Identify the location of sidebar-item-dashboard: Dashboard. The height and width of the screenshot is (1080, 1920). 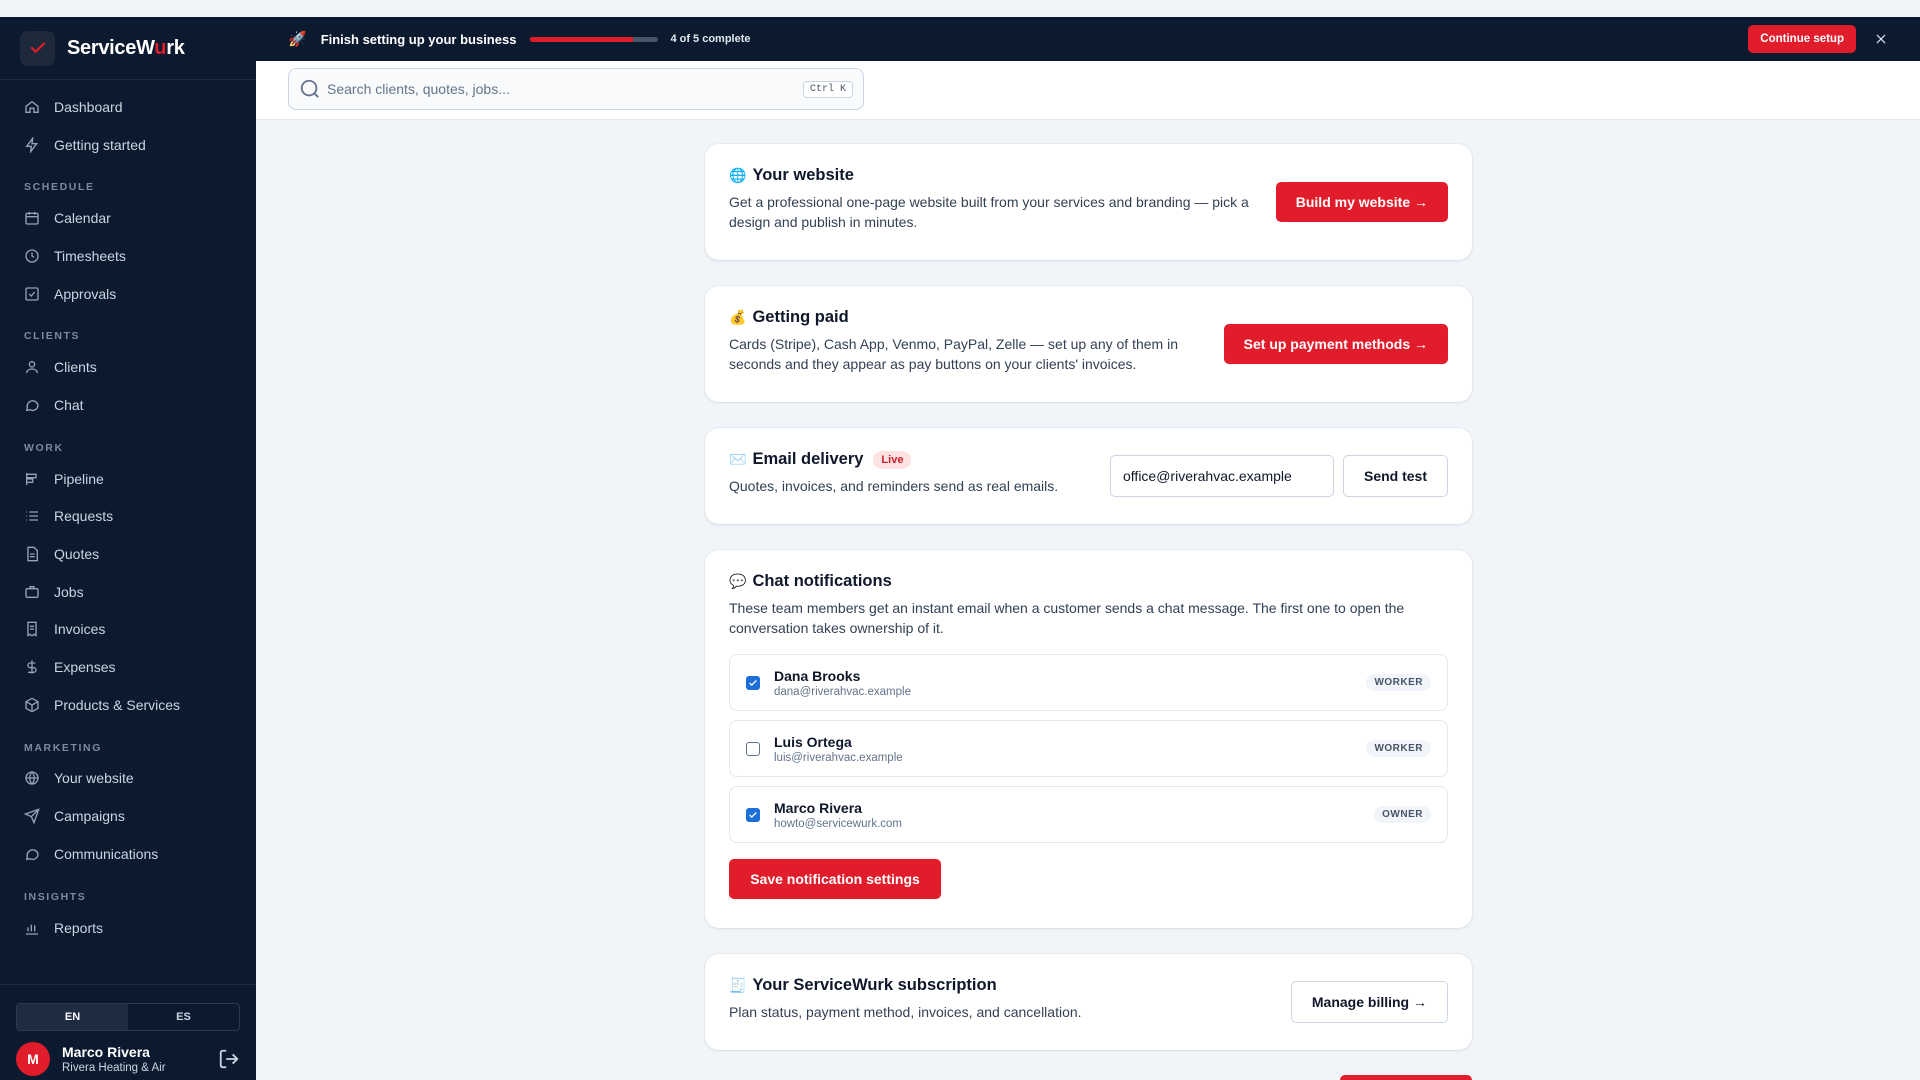
(128, 107).